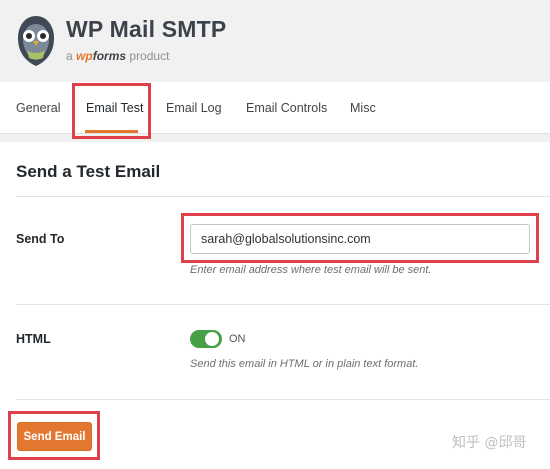 The image size is (550, 469). What do you see at coordinates (69, 56) in the screenshot?
I see `subtitle-prefix: a` at bounding box center [69, 56].